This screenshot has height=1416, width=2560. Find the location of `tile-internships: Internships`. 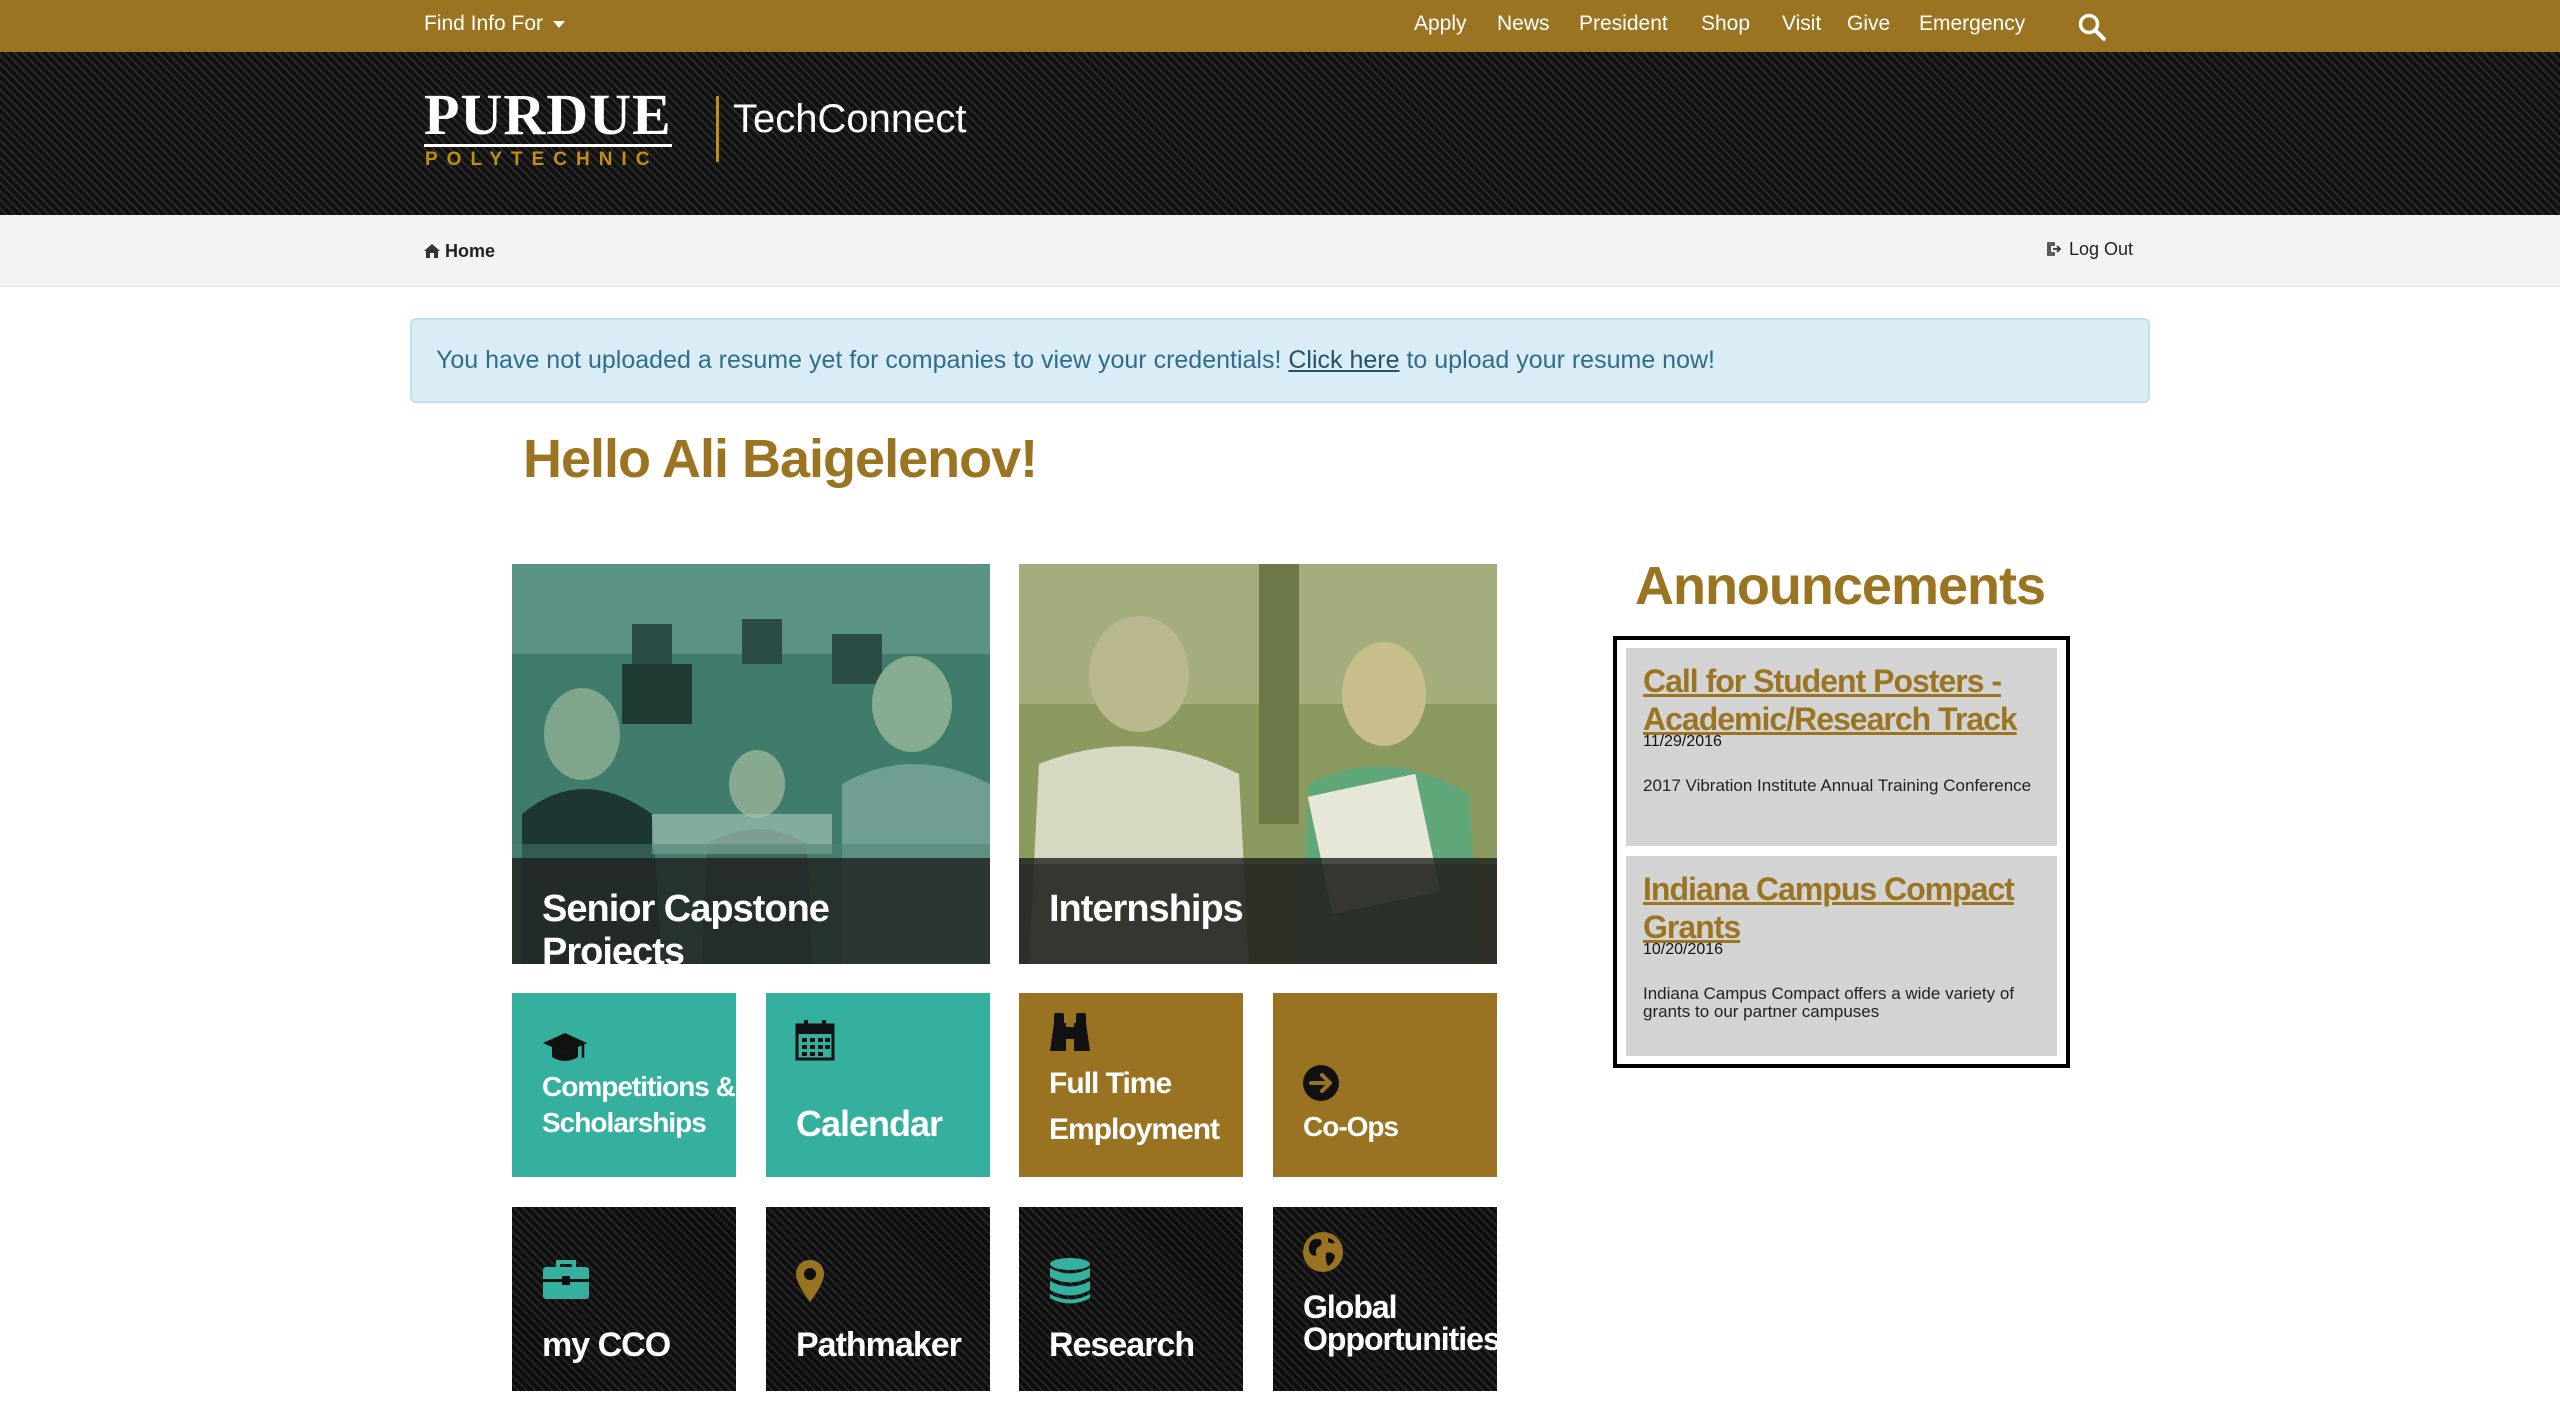

tile-internships: Internships is located at coordinates (1258, 764).